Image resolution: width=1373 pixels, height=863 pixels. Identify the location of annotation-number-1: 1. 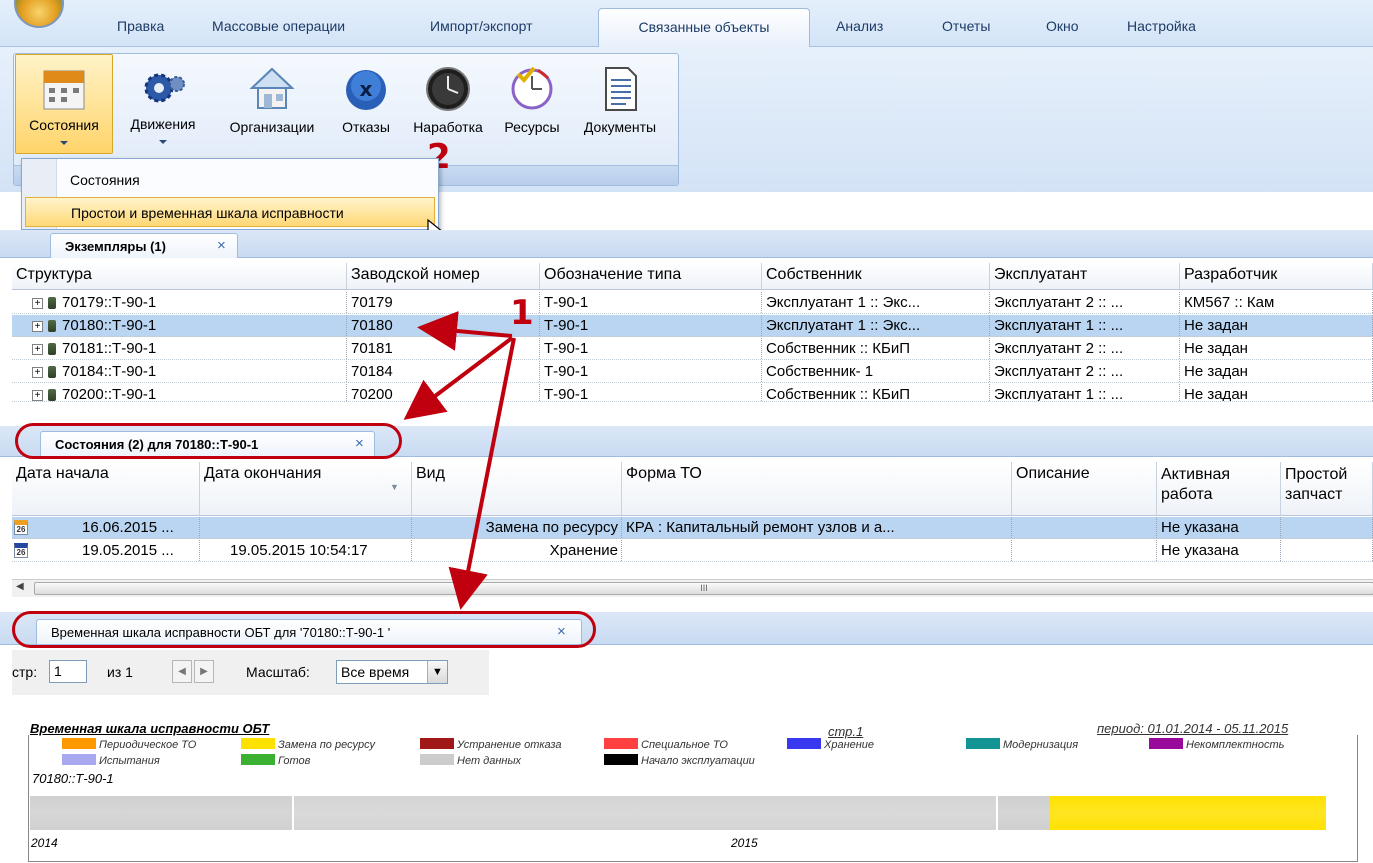
(522, 313).